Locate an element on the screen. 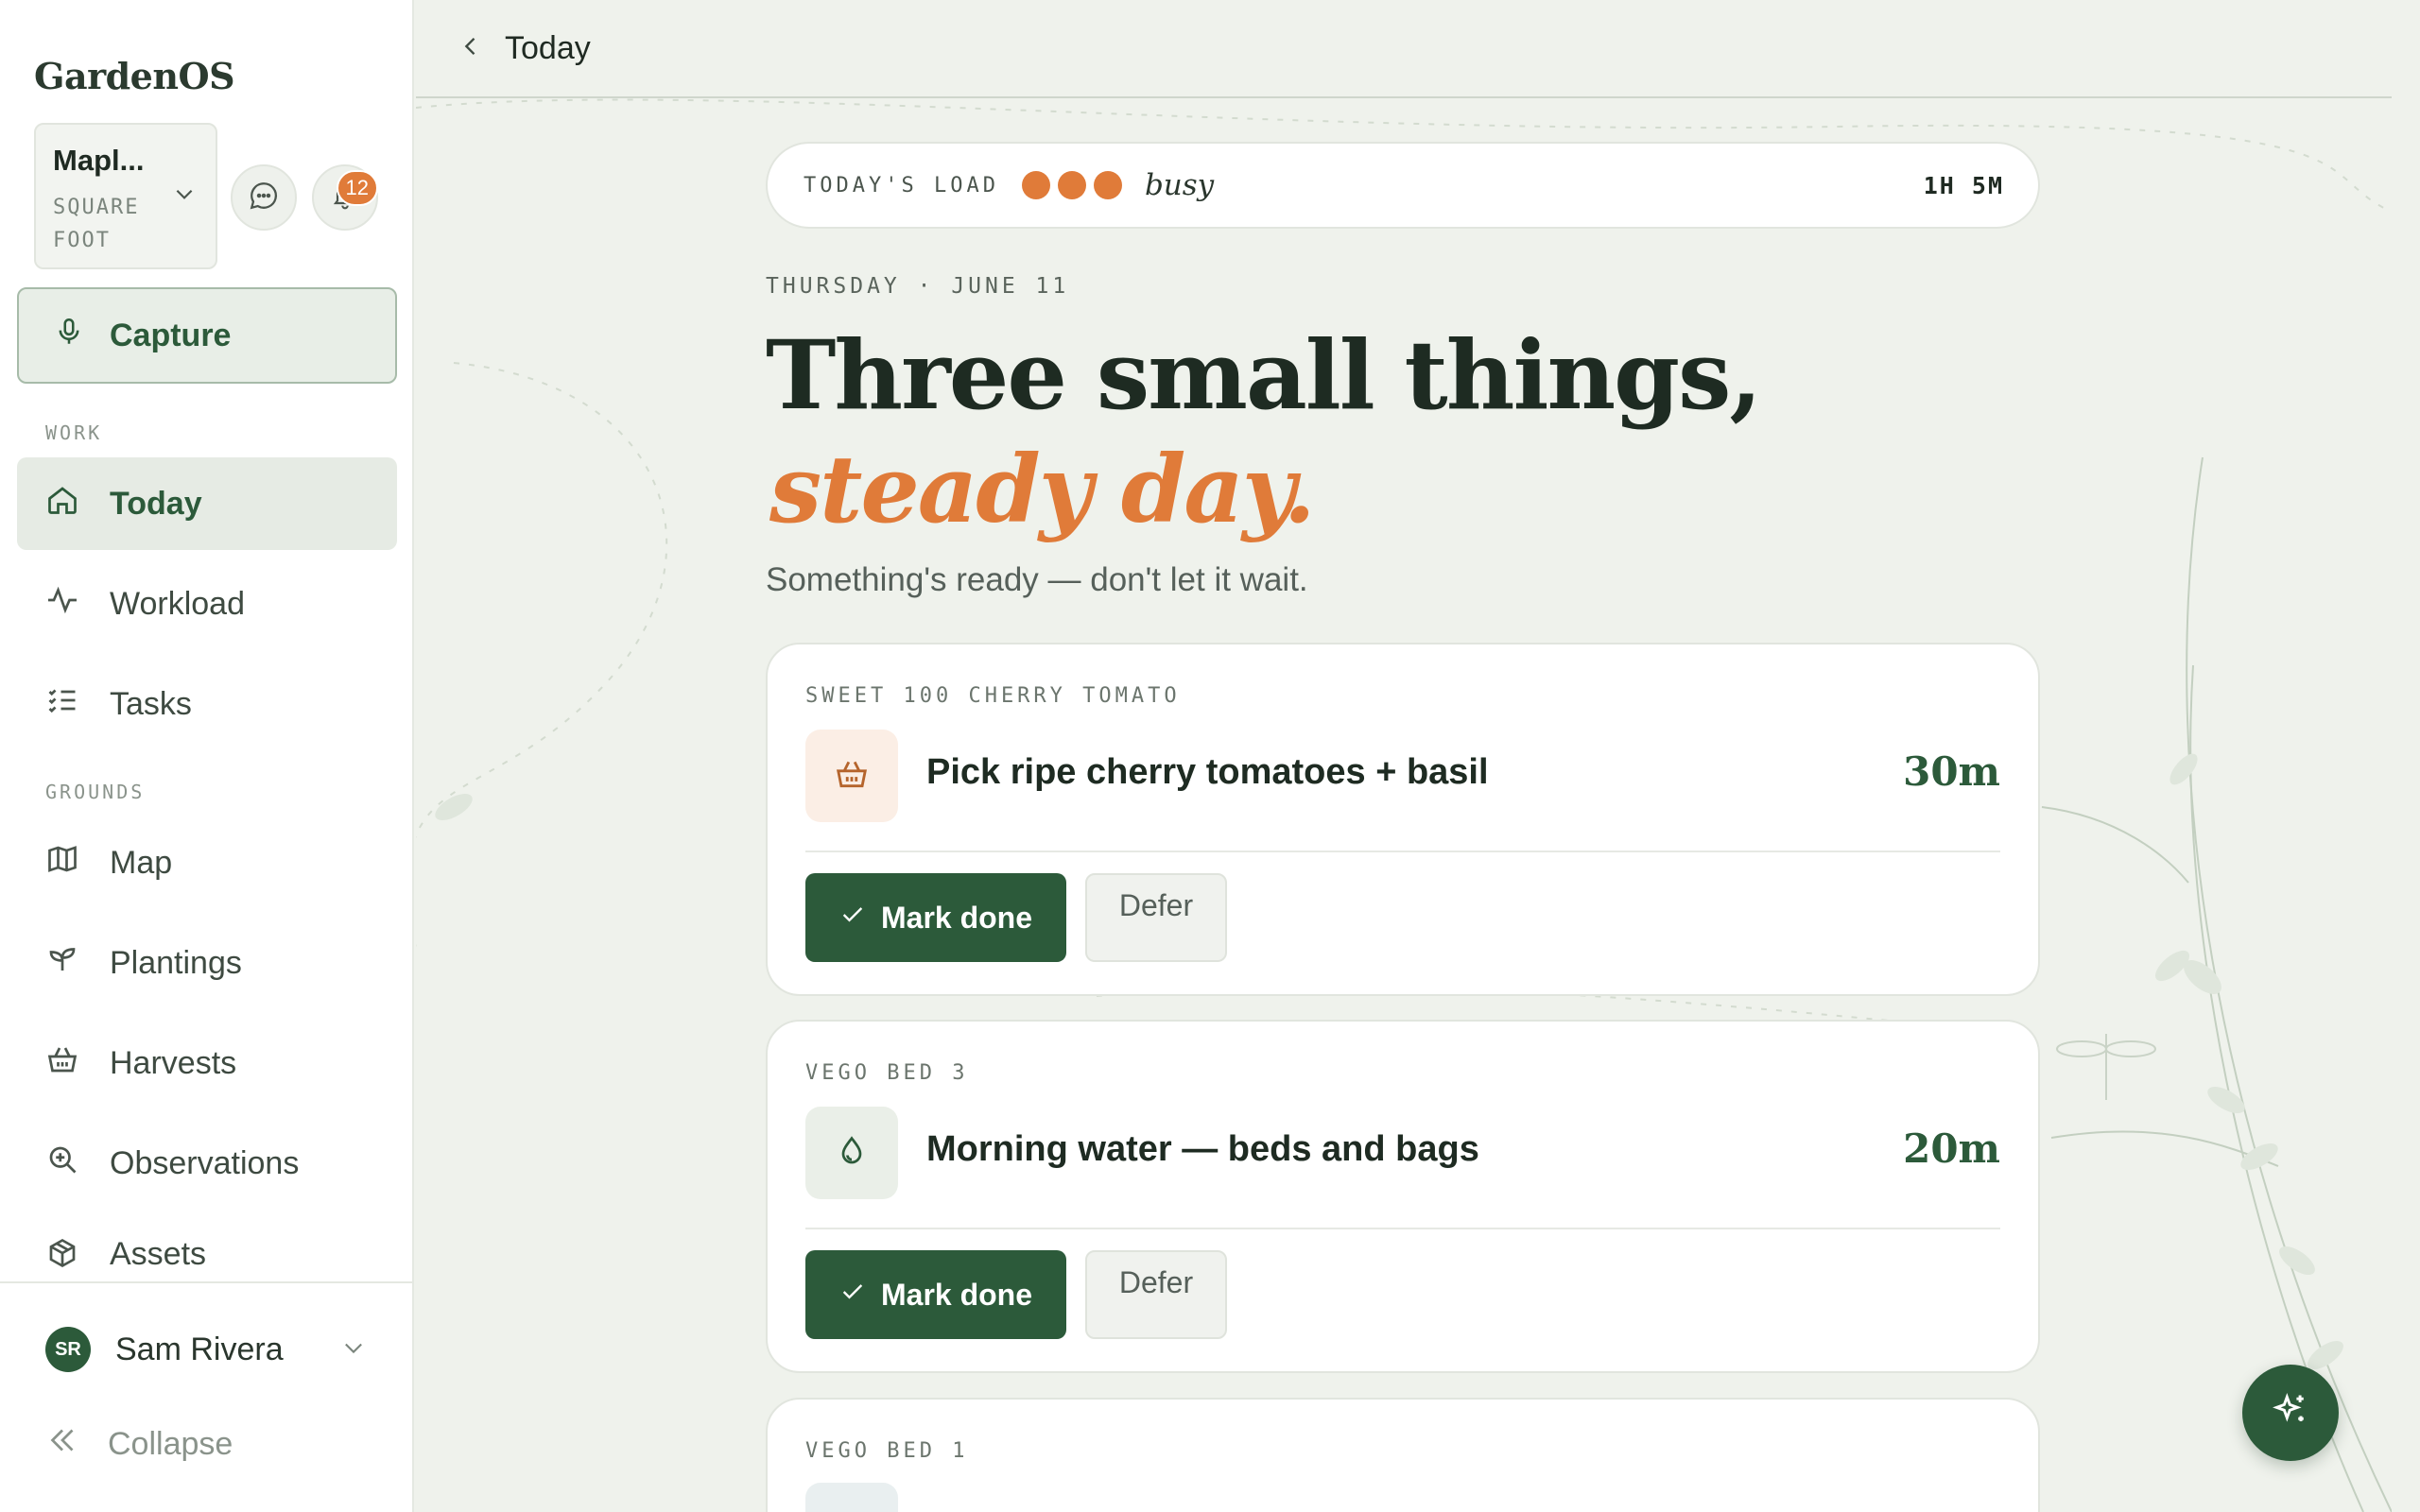 The width and height of the screenshot is (2420, 1512). task-location: SWEET 100 CHERRY TOMATO is located at coordinates (993, 696).